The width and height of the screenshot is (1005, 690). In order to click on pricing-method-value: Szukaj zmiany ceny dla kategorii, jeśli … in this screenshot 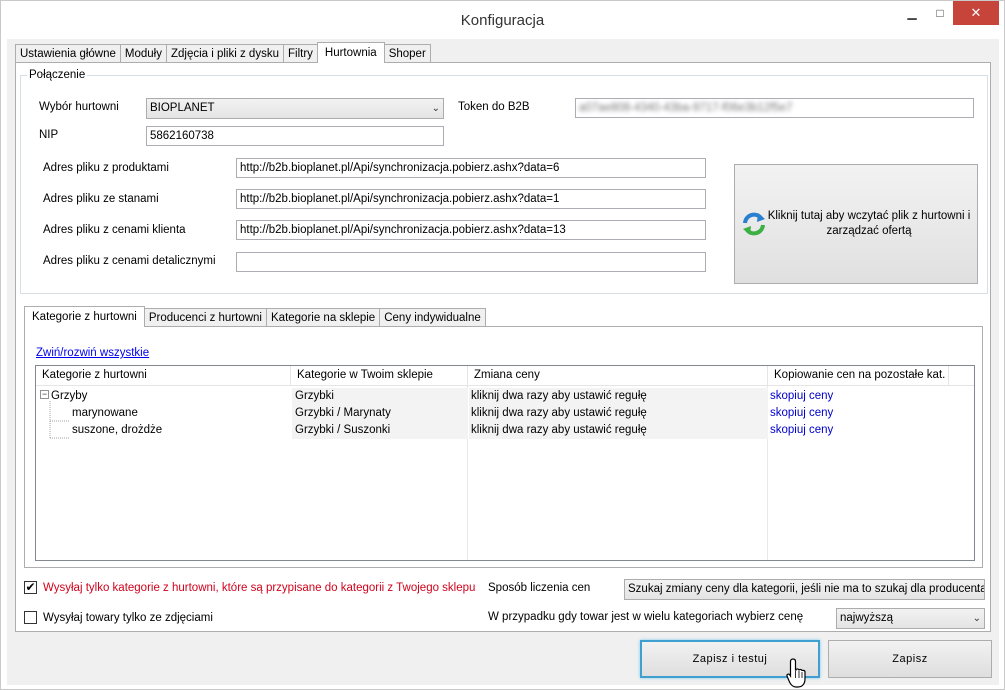, I will do `click(806, 589)`.